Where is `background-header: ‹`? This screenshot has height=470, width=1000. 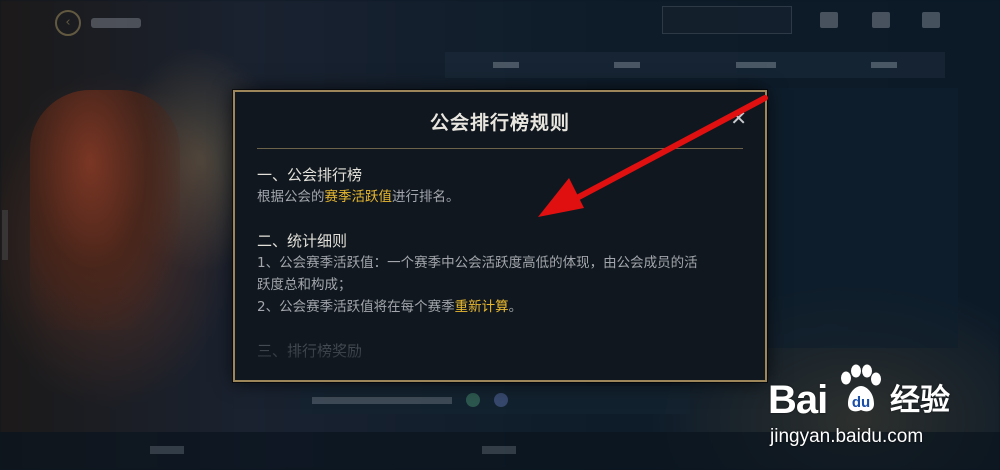
background-header: ‹ is located at coordinates (98, 23).